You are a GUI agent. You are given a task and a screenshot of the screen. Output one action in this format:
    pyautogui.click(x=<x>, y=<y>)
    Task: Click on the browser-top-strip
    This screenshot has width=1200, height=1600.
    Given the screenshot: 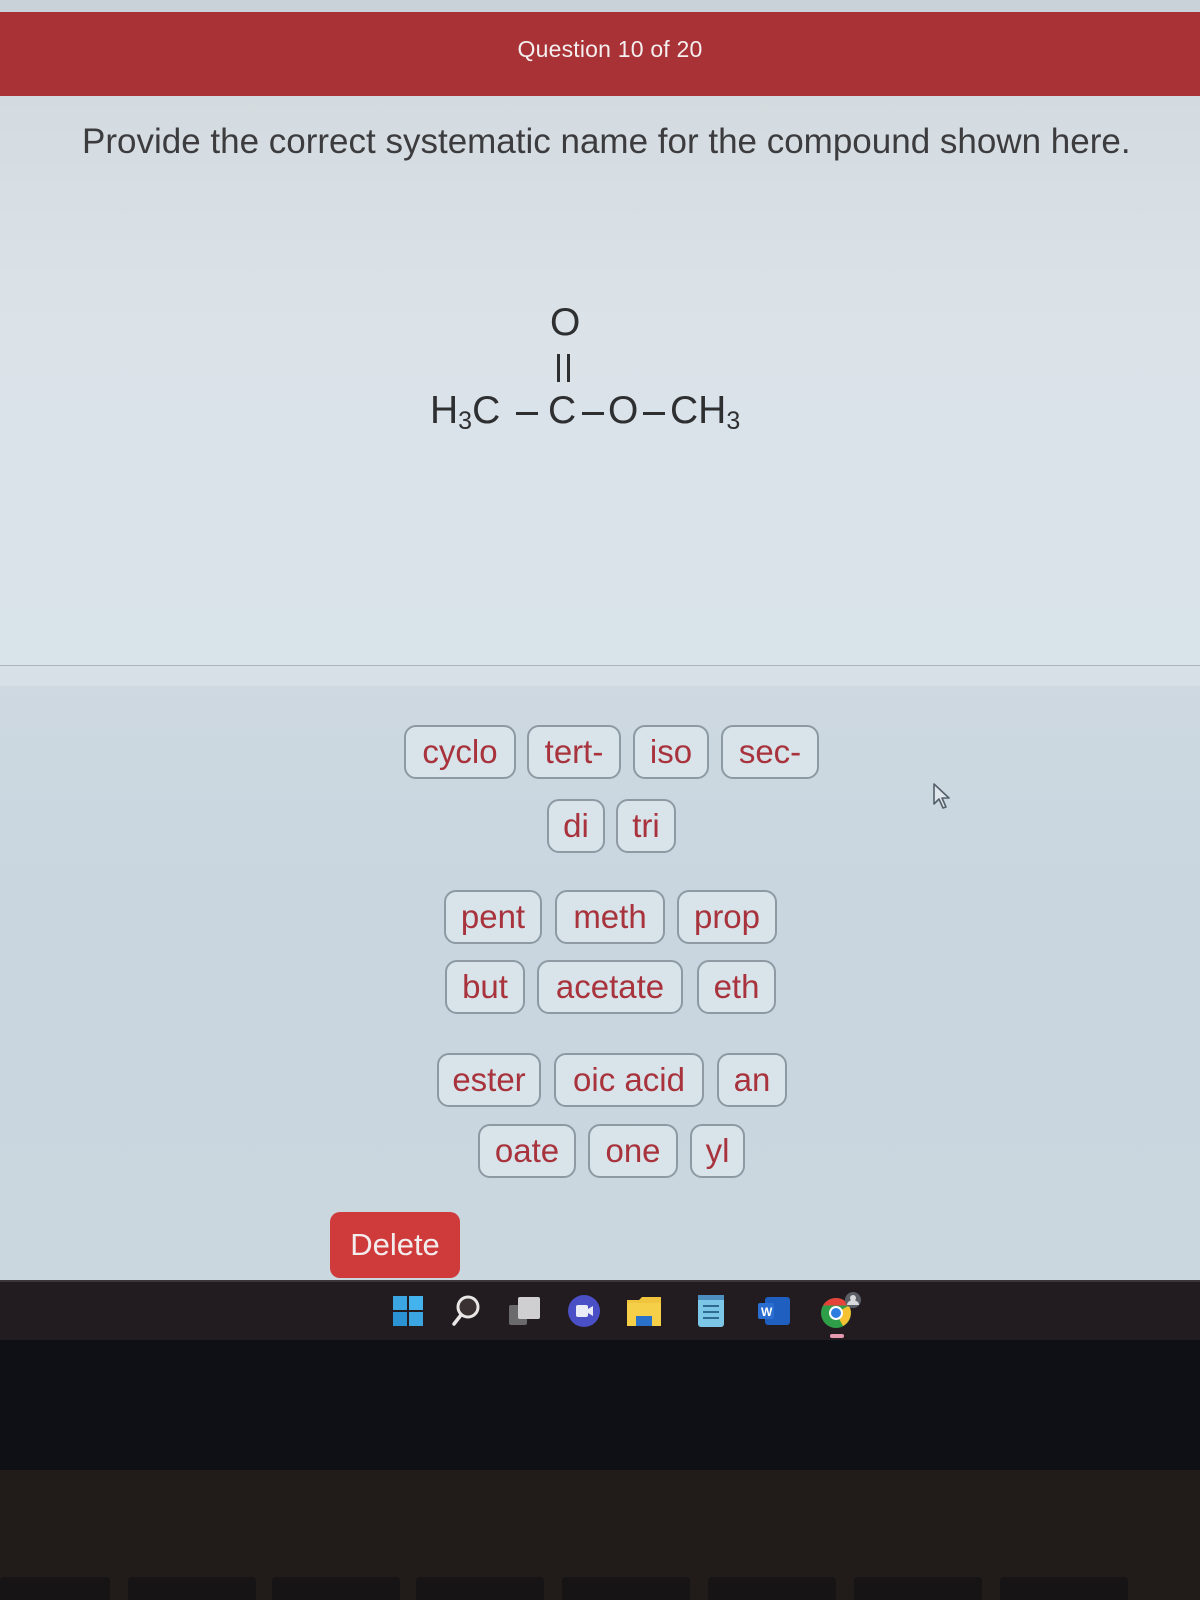 What is the action you would take?
    pyautogui.click(x=600, y=6)
    